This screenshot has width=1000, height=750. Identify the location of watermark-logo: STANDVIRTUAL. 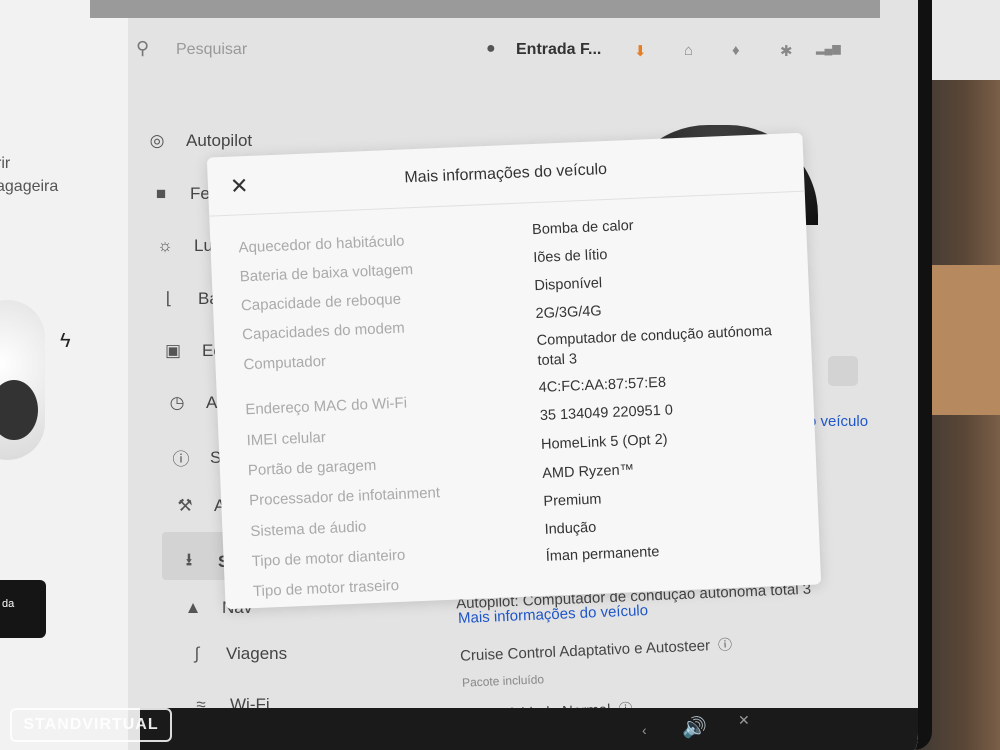
(91, 725).